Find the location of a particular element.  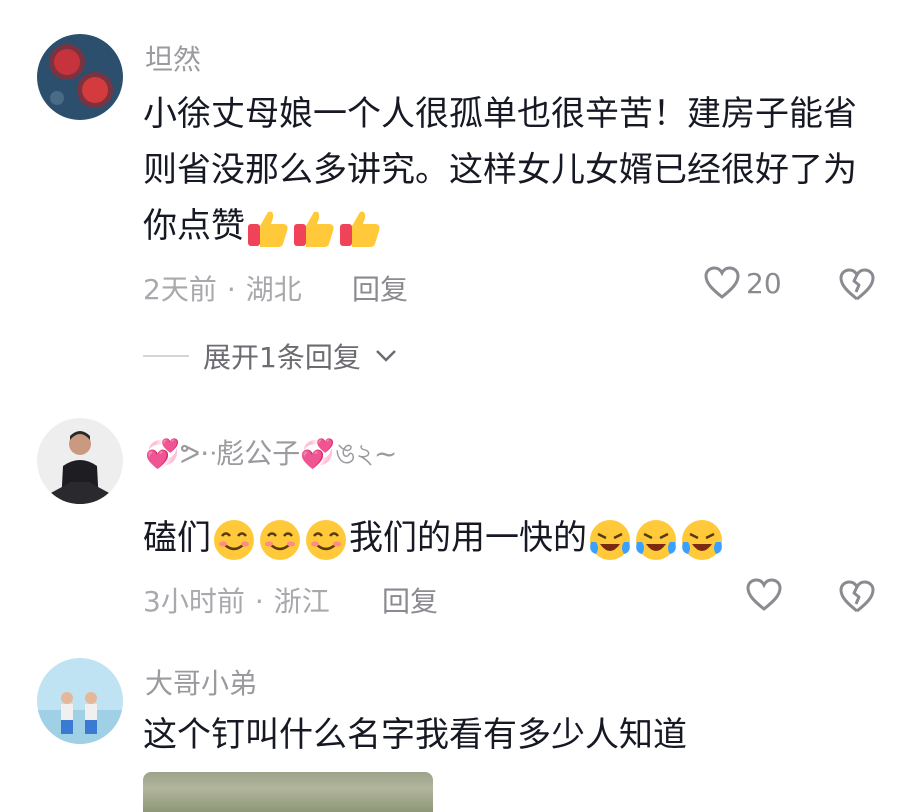

username: 大哥小弟 is located at coordinates (201, 682).